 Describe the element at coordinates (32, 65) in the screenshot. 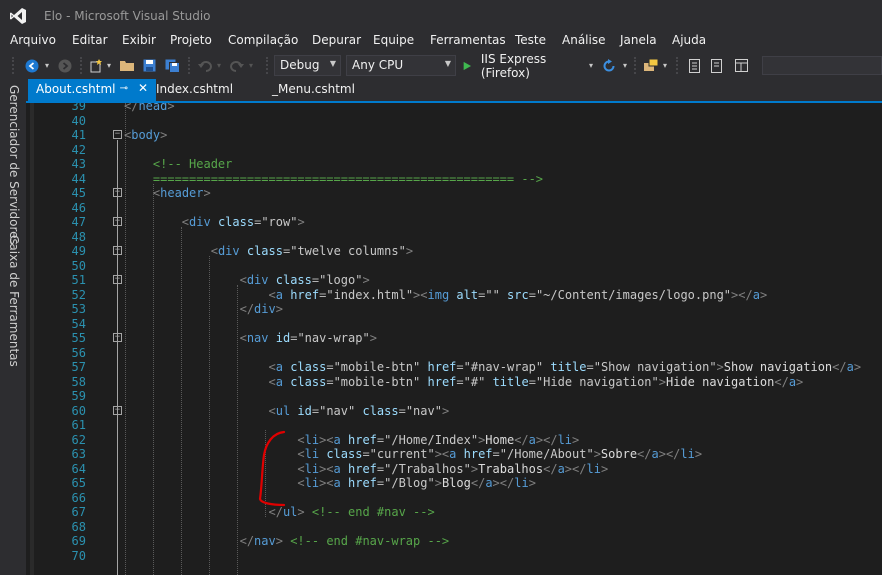

I see `back-icon` at that location.